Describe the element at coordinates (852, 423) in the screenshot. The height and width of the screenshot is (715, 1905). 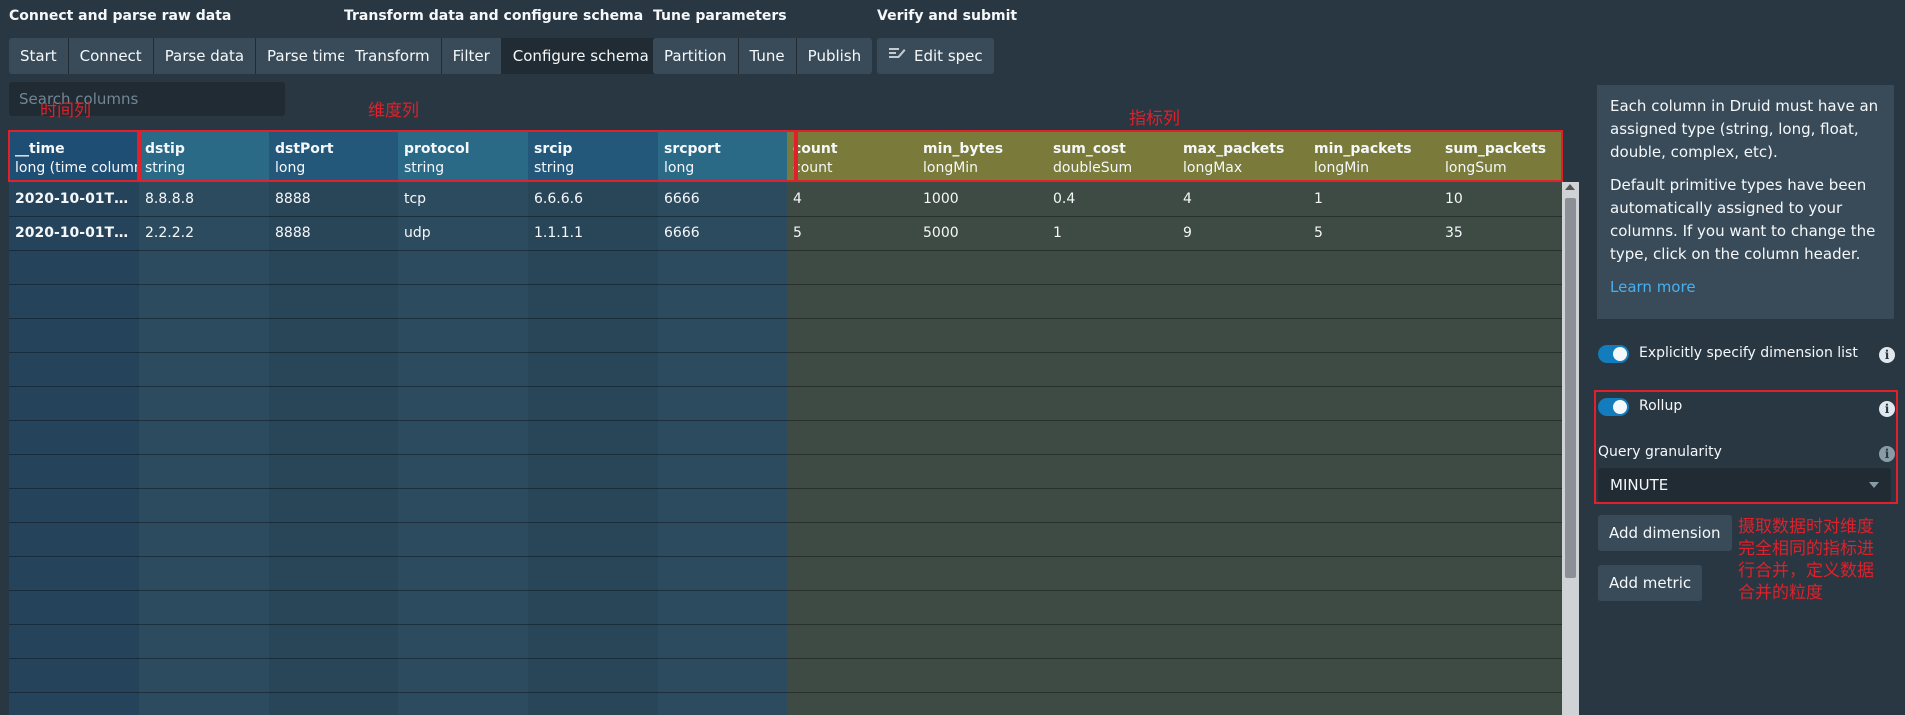
I see `column-count: count count 4 5` at that location.